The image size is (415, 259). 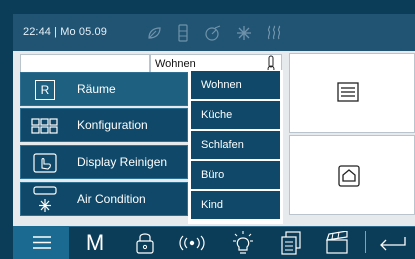 What do you see at coordinates (235, 85) in the screenshot?
I see `submenu-item-wohnen: Wohnen` at bounding box center [235, 85].